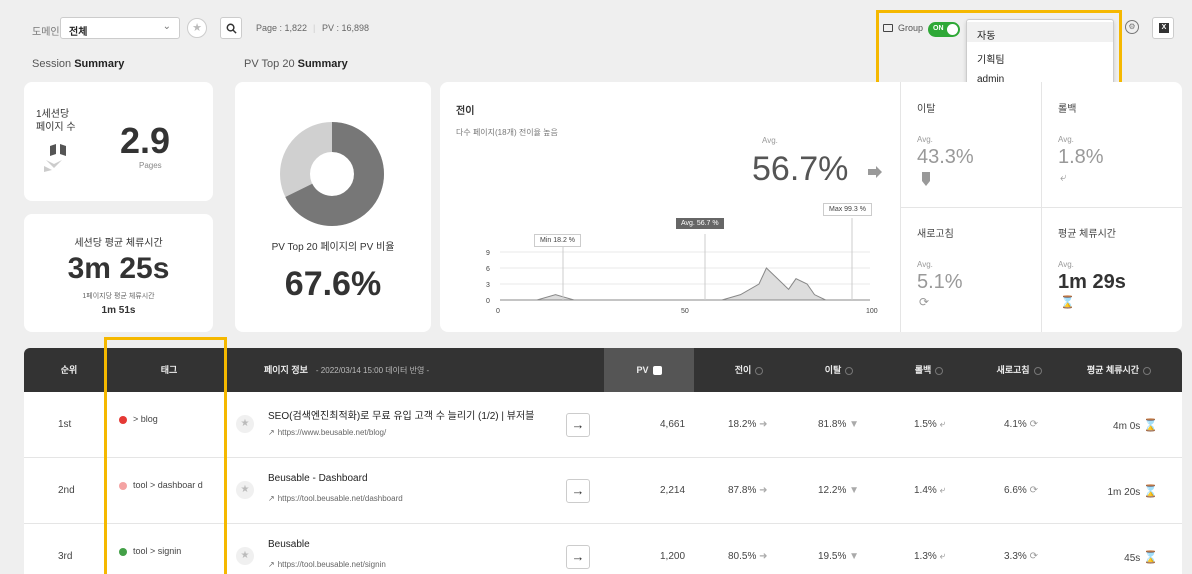  Describe the element at coordinates (327, 564) in the screenshot. I see `page-url-link: ↗ https://tool.beusable.net/signin` at that location.